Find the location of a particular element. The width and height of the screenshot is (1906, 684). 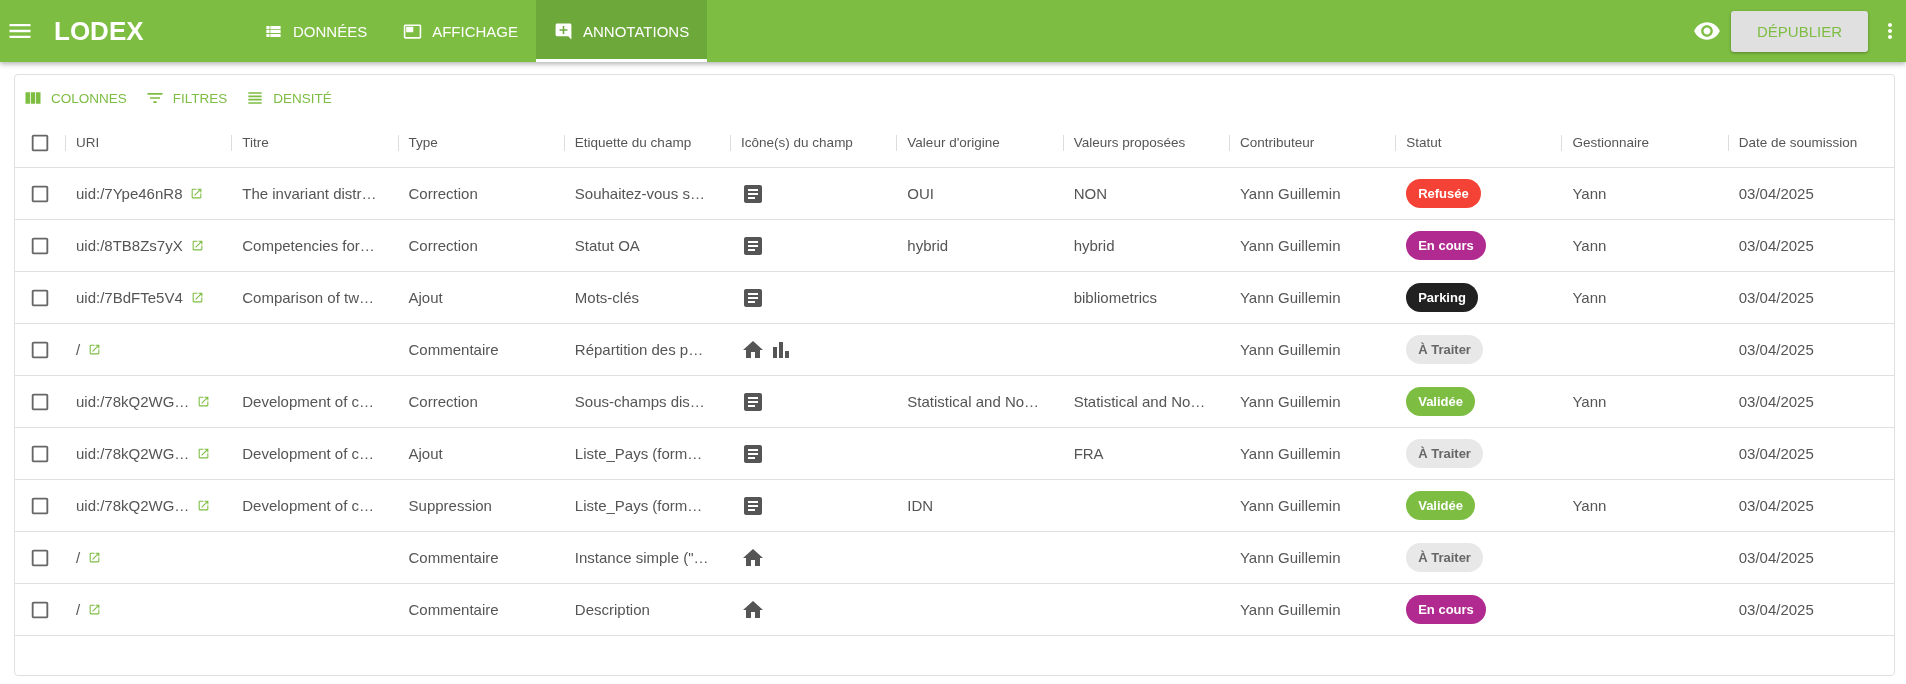

table-cell: FRA is located at coordinates (1088, 453).